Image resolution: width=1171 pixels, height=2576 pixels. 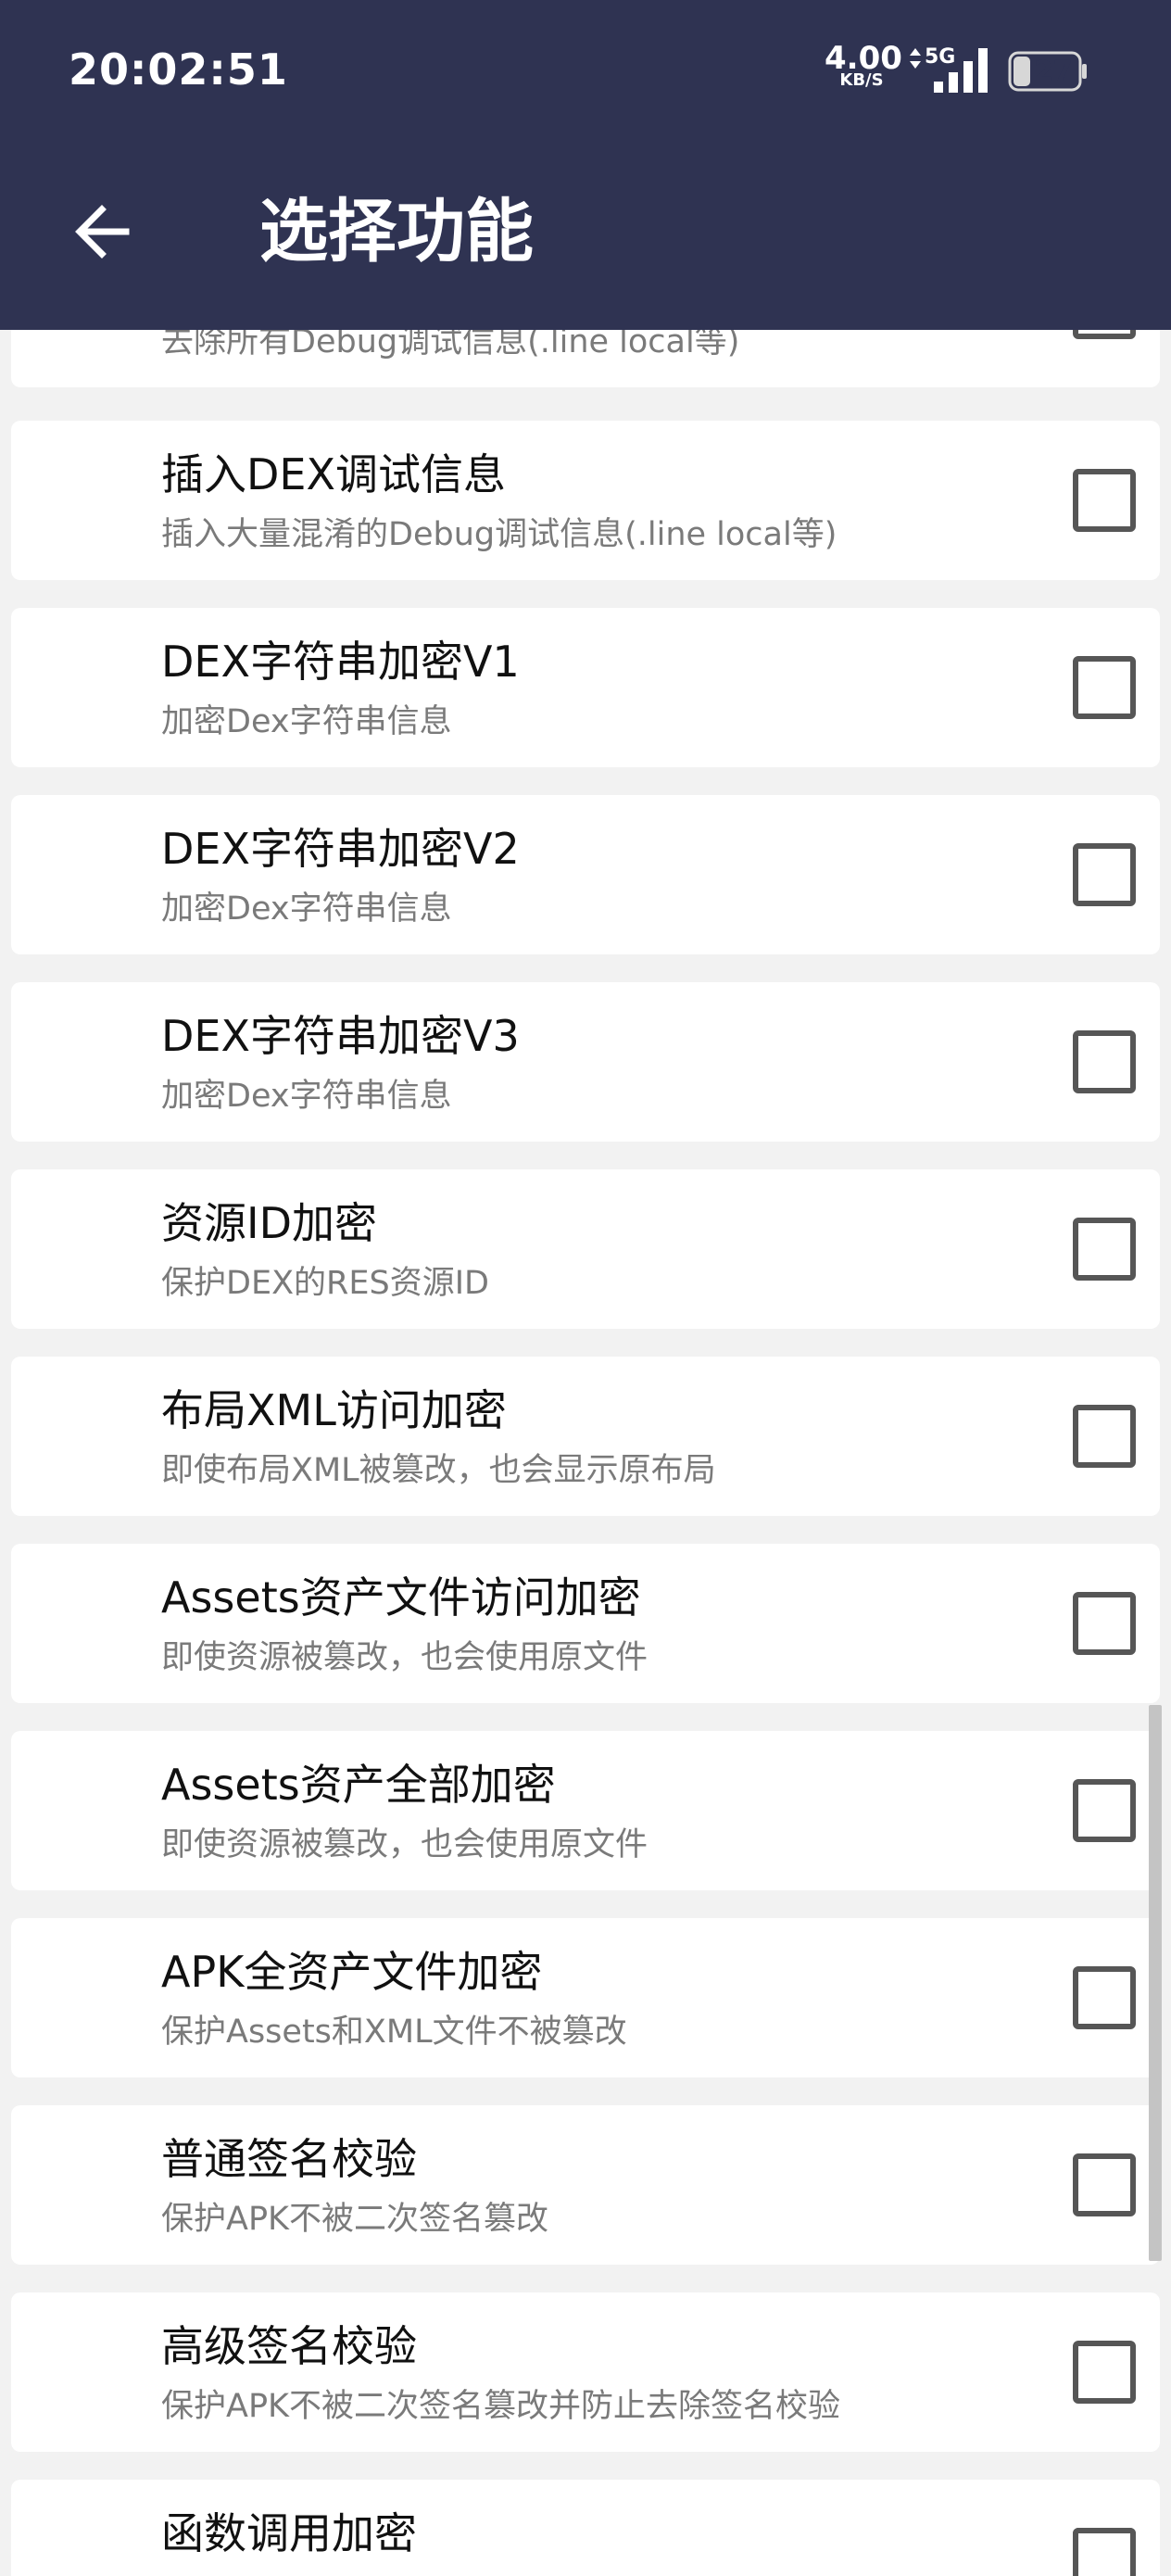 I want to click on feature-title: DEX字符串加密V3, so click(x=340, y=1036).